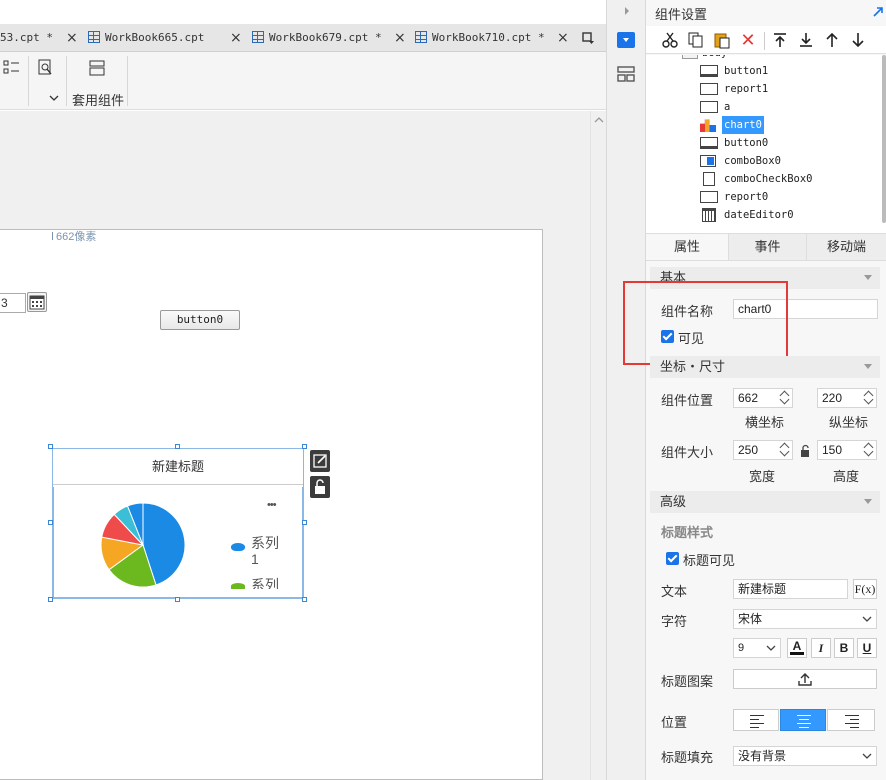  What do you see at coordinates (13, 303) in the screenshot?
I see `date-editor-field: 3` at bounding box center [13, 303].